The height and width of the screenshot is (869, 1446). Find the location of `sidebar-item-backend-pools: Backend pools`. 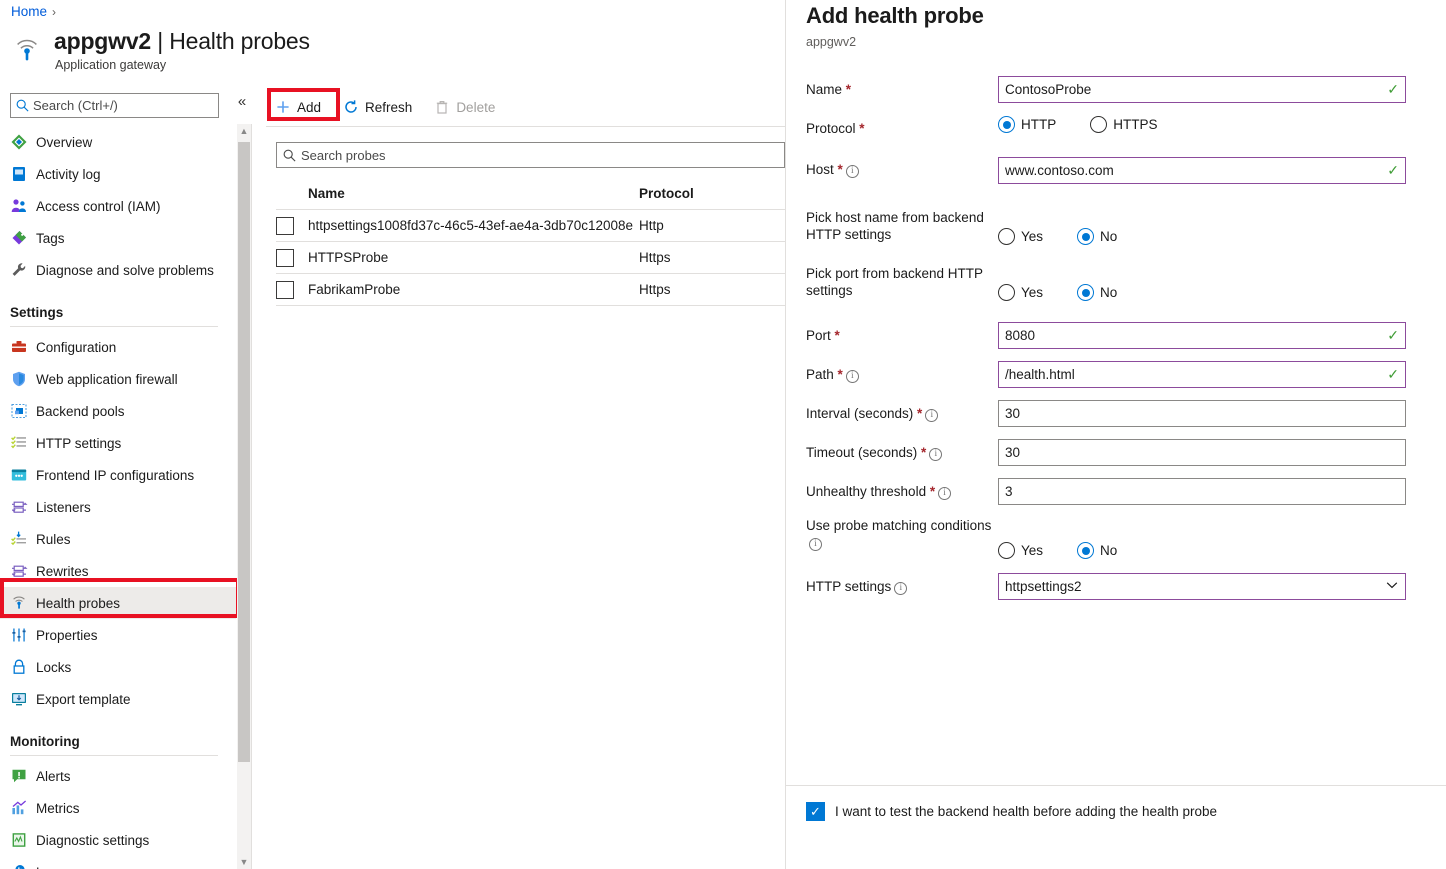

sidebar-item-backend-pools: Backend pools is located at coordinates (118, 411).